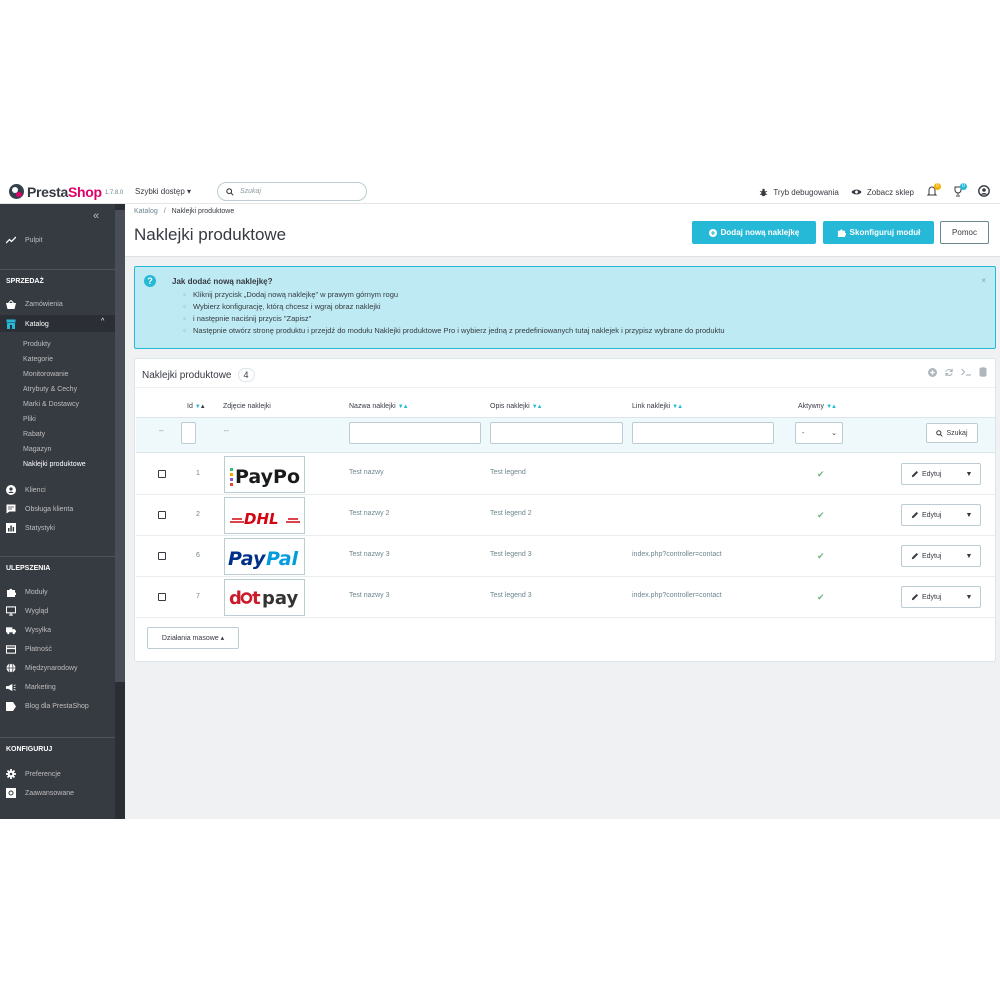 The image size is (1000, 1000). Describe the element at coordinates (37, 344) in the screenshot. I see `sidebar-subitem-products: Produkty` at that location.